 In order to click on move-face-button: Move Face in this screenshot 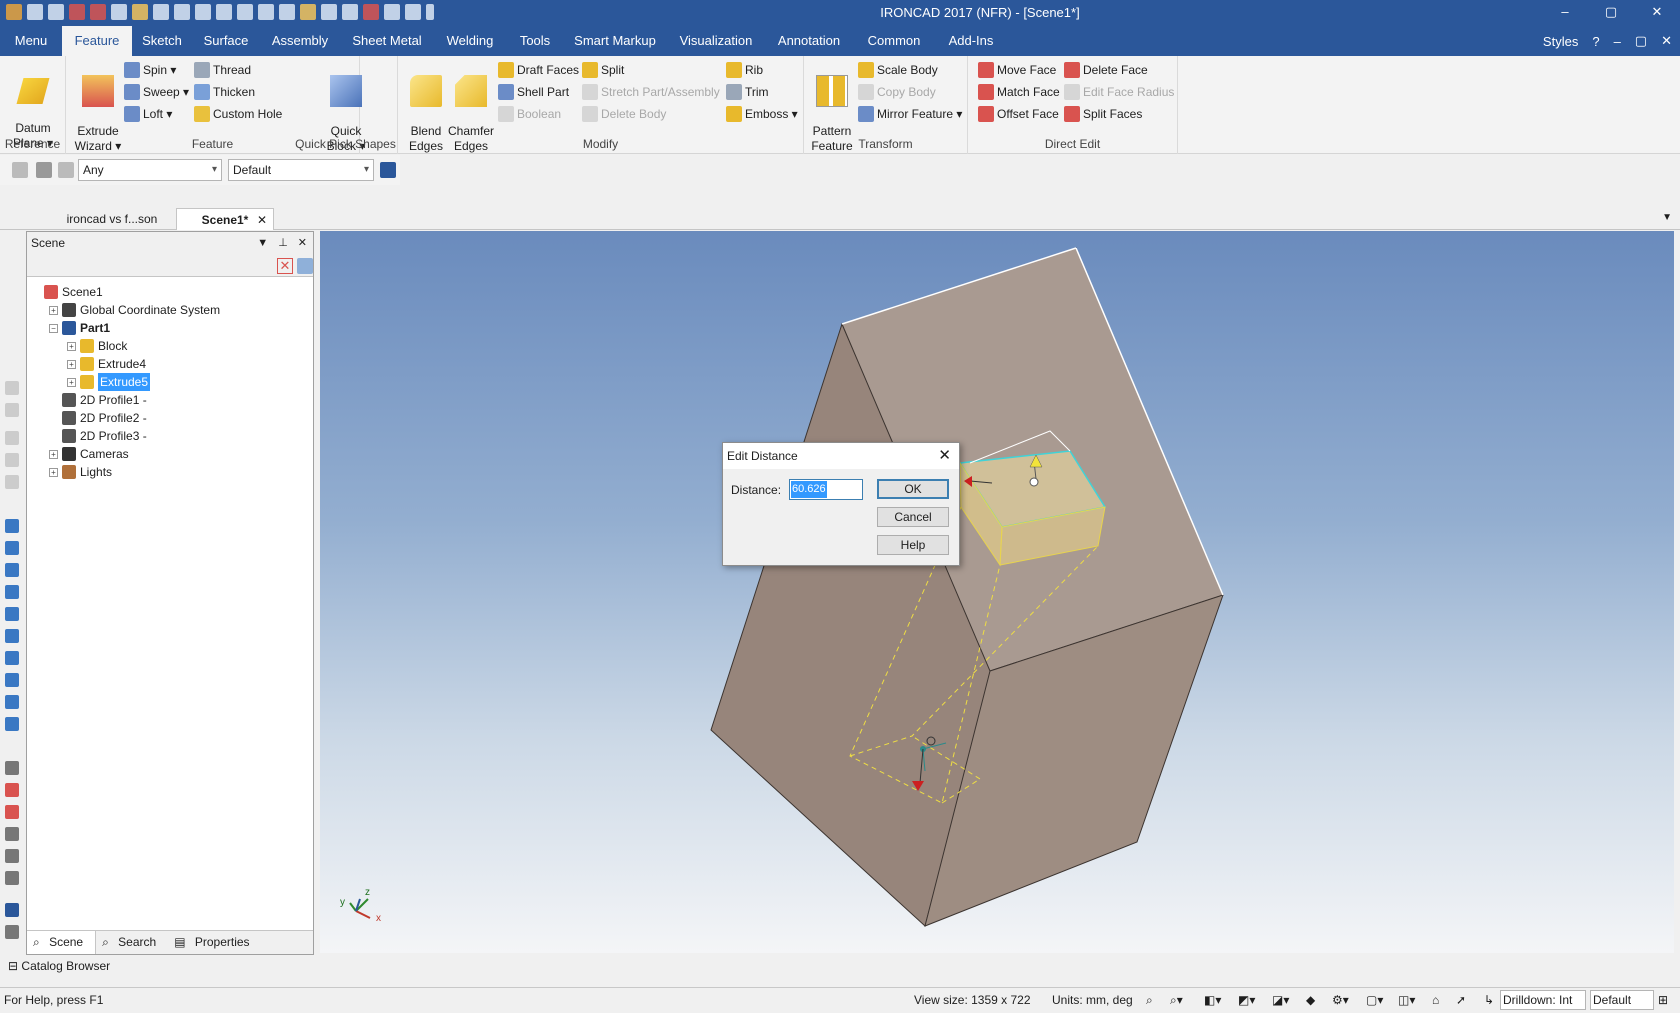, I will do `click(1017, 70)`.